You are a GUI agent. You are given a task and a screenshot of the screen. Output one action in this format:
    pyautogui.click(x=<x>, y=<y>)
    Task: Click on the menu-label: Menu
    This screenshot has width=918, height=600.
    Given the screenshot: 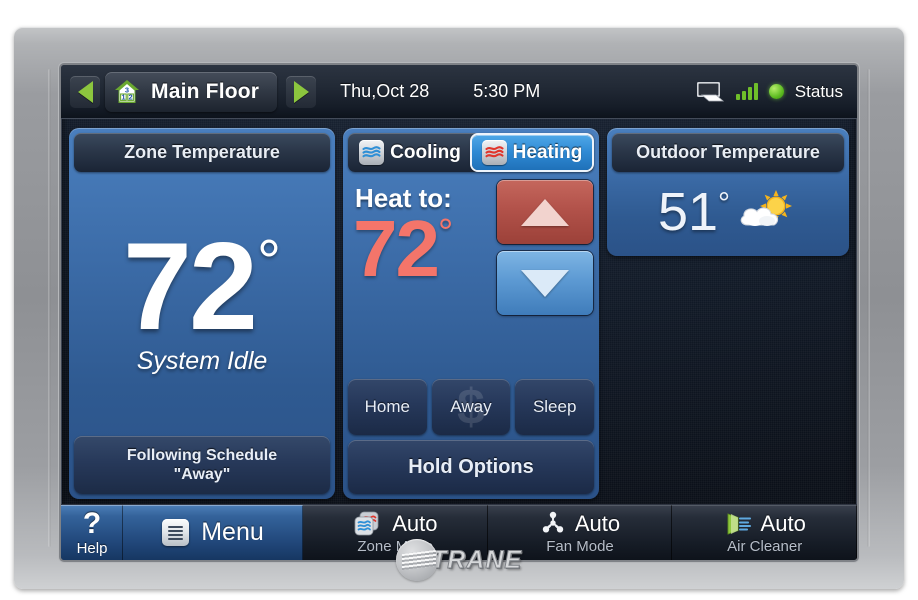 What is the action you would take?
    pyautogui.click(x=232, y=532)
    